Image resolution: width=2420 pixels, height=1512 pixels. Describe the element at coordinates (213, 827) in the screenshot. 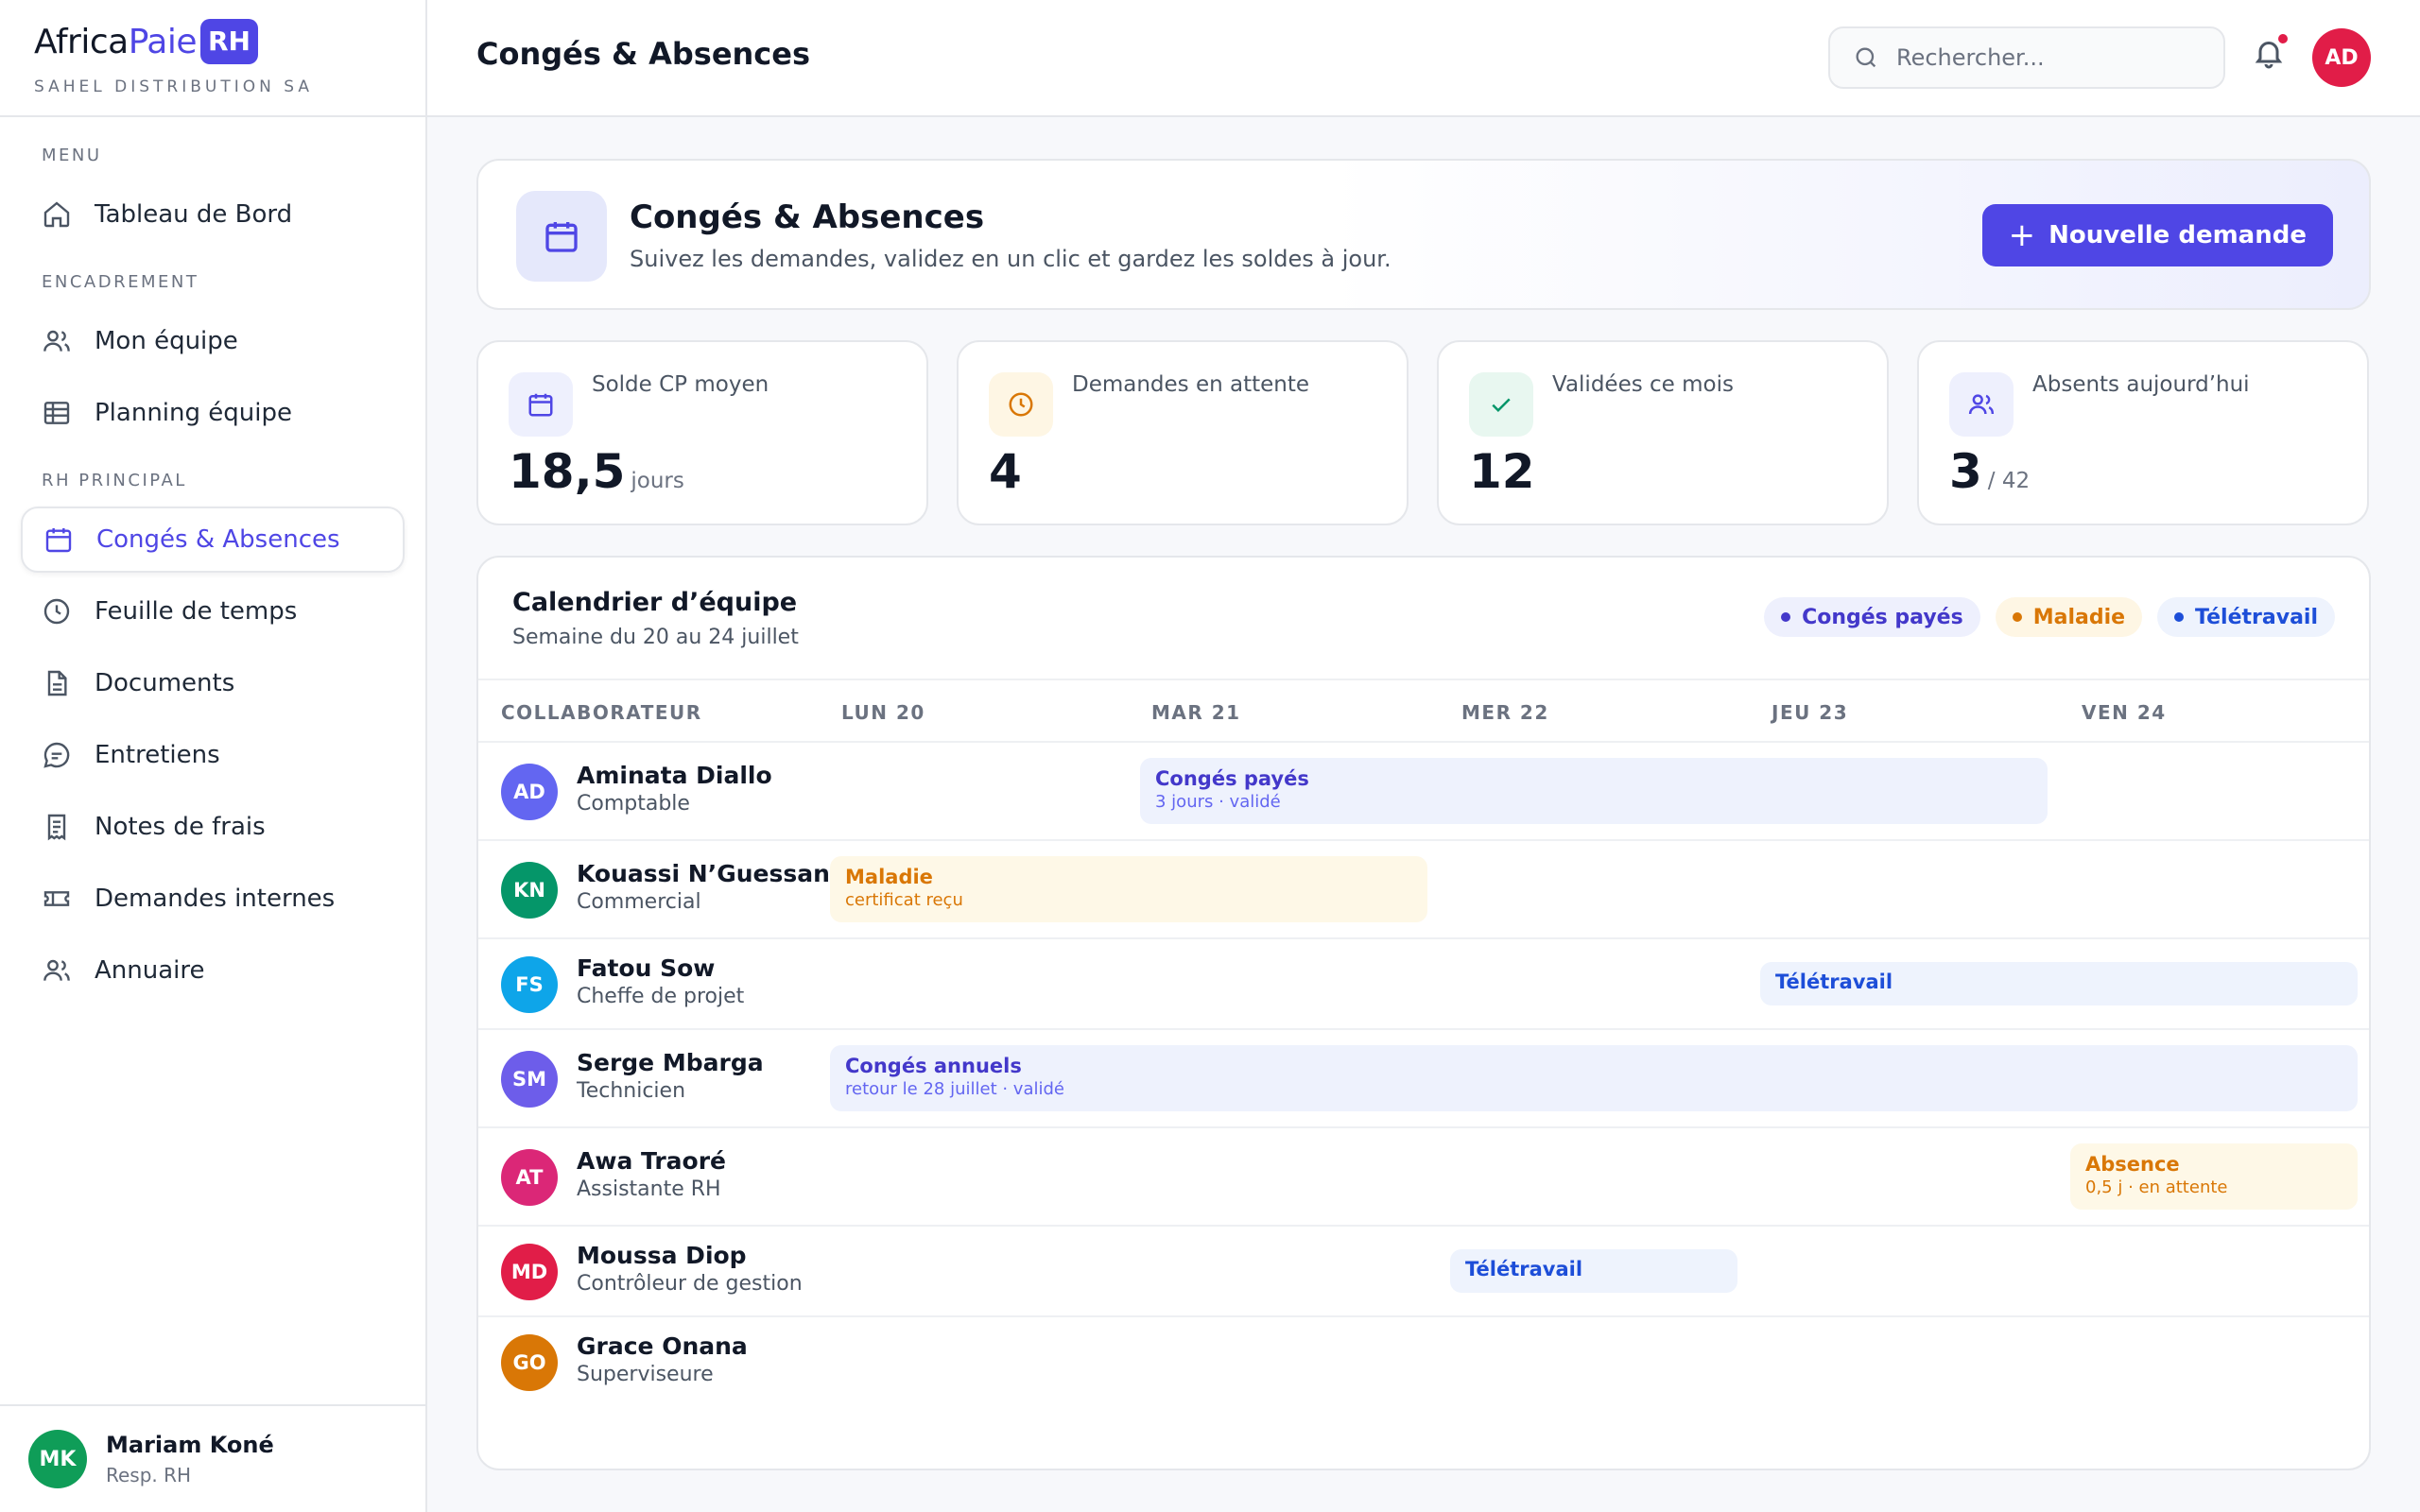

I see `sidebar-item-notes-de-frais: Notes de frais` at that location.